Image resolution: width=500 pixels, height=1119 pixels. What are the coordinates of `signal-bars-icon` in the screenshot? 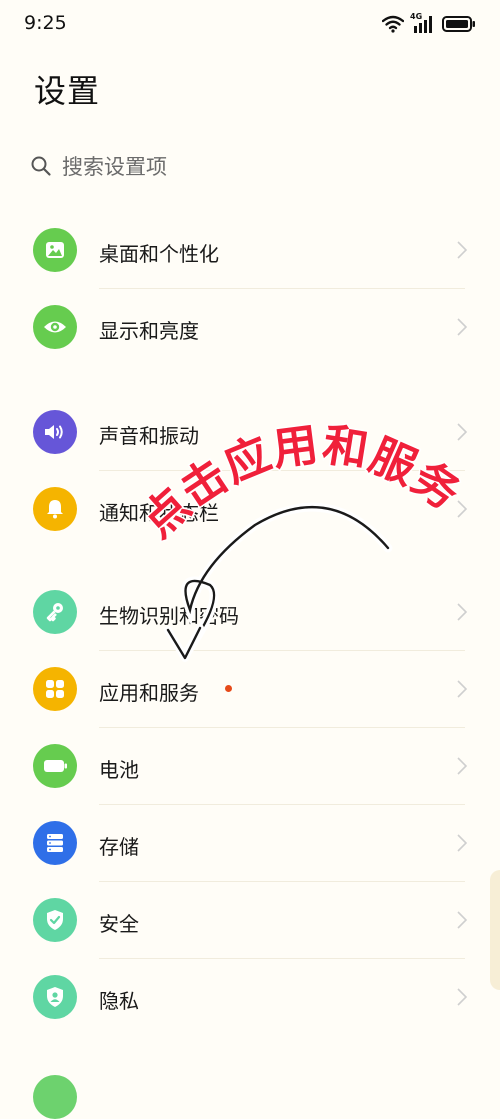 It's located at (423, 24).